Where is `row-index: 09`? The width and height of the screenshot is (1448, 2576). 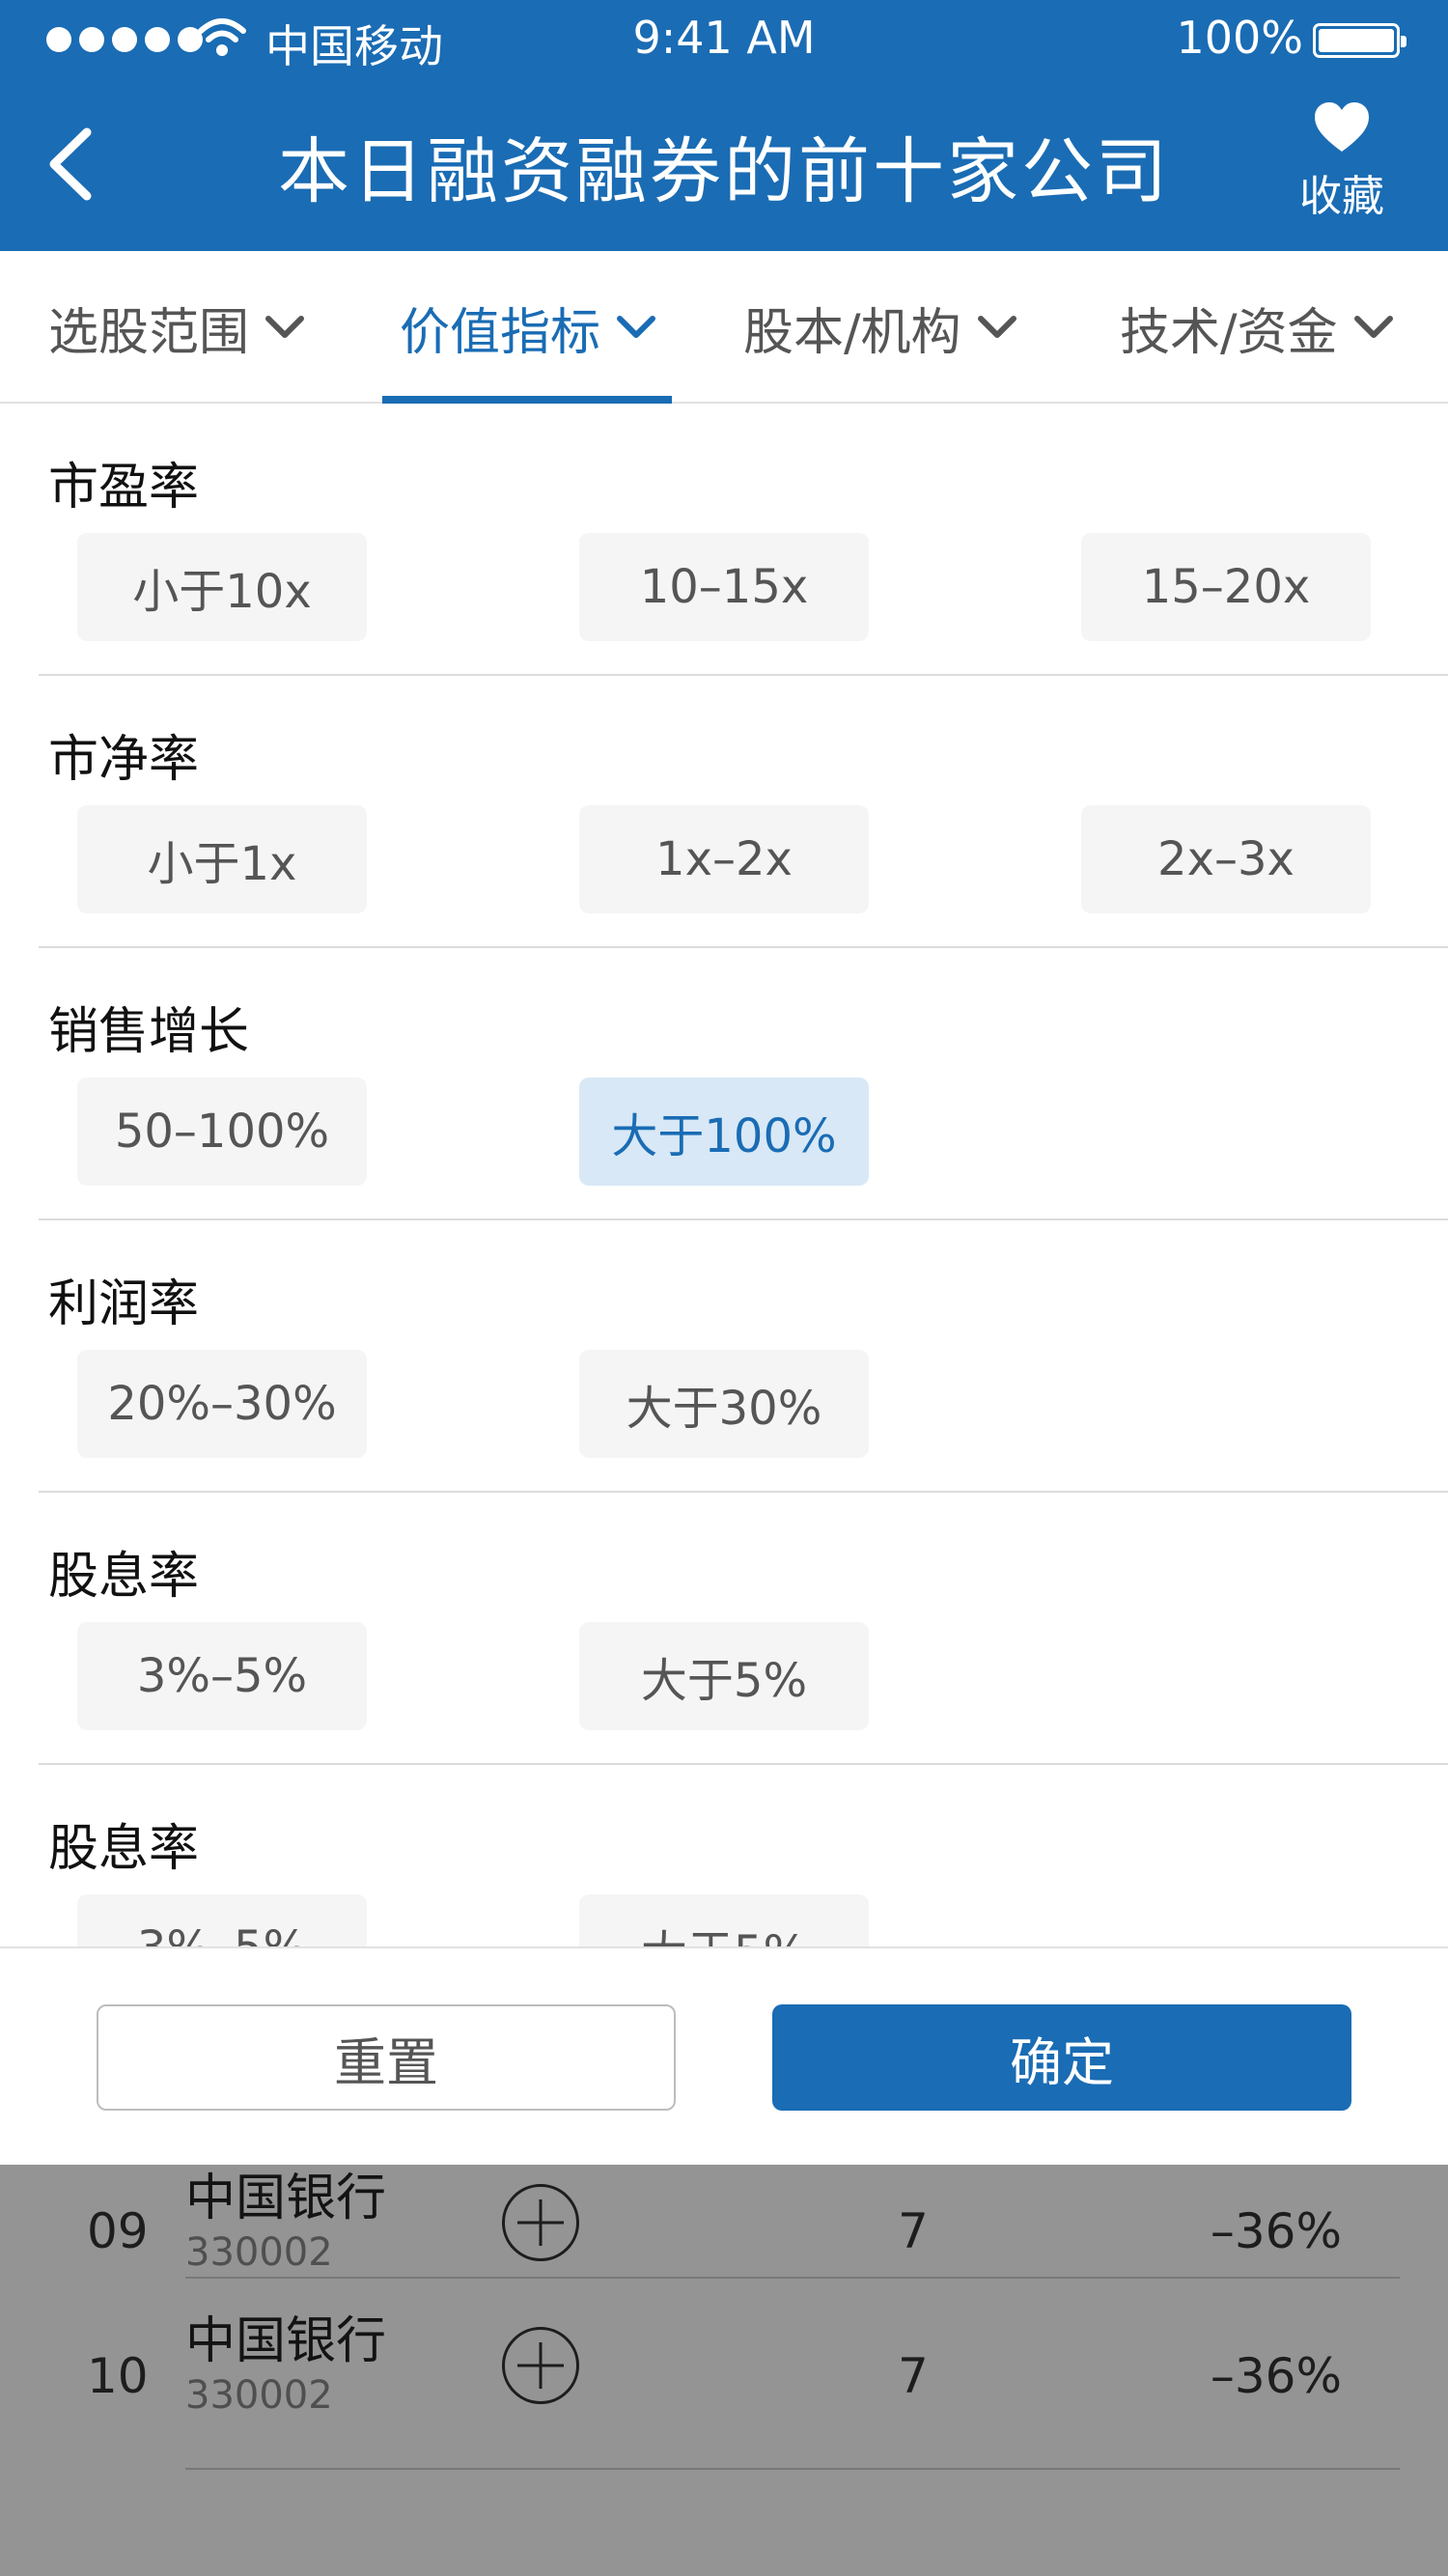 row-index: 09 is located at coordinates (118, 2231).